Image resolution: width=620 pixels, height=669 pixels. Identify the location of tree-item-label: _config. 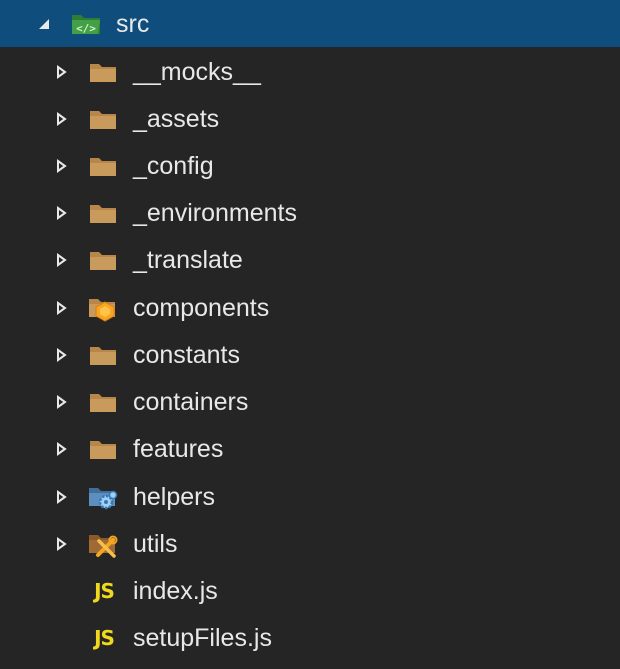
(173, 166).